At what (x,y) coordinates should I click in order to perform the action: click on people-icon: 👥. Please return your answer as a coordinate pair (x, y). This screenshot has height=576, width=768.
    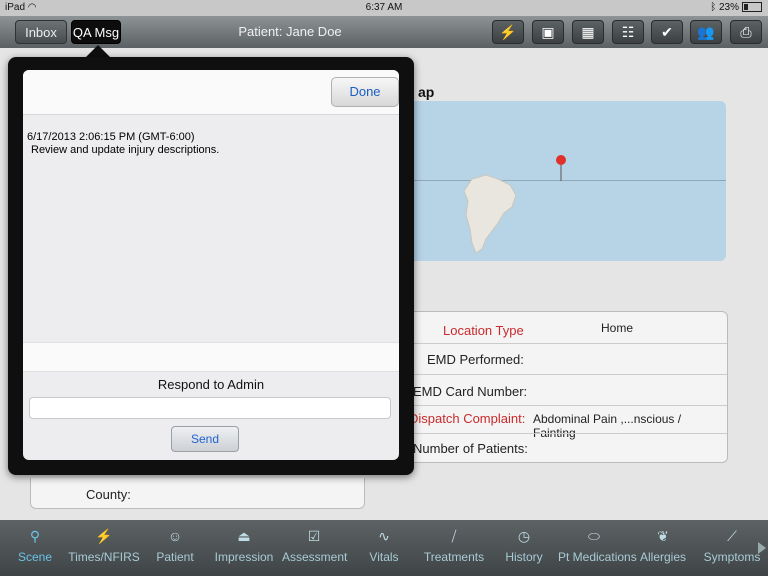
    Looking at the image, I should click on (706, 32).